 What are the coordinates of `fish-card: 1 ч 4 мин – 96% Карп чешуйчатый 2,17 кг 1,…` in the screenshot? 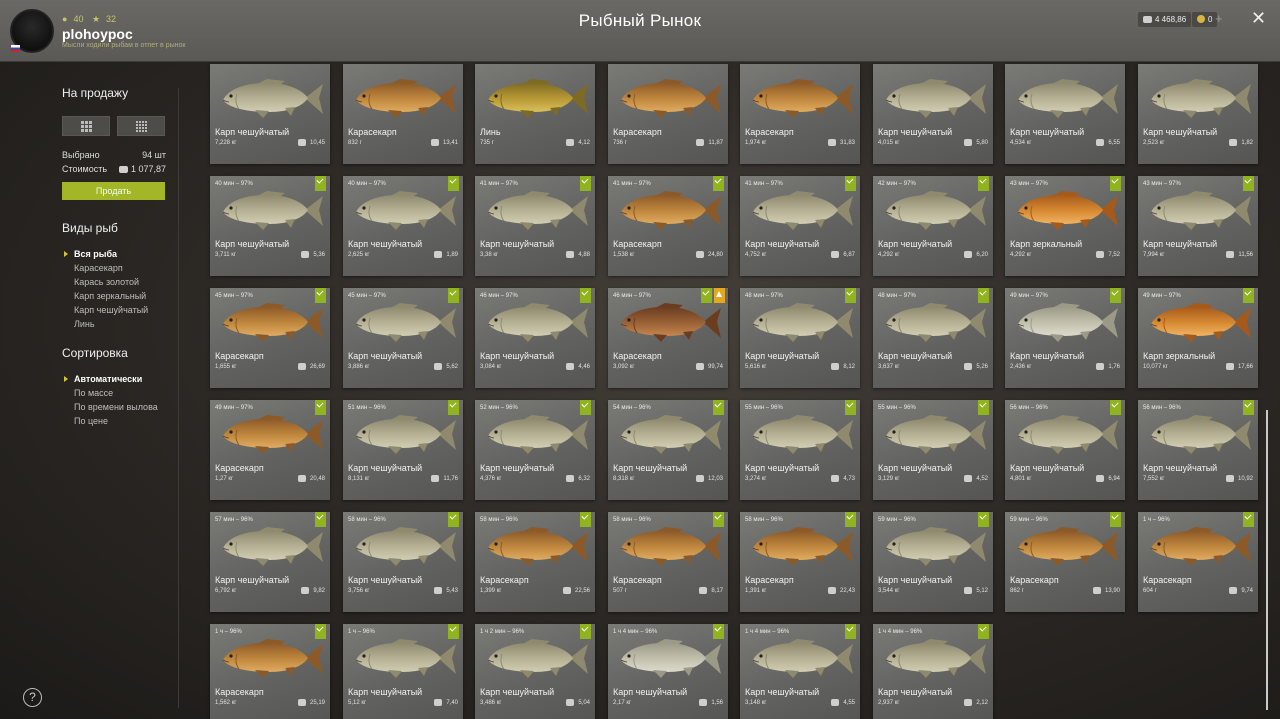 It's located at (668, 671).